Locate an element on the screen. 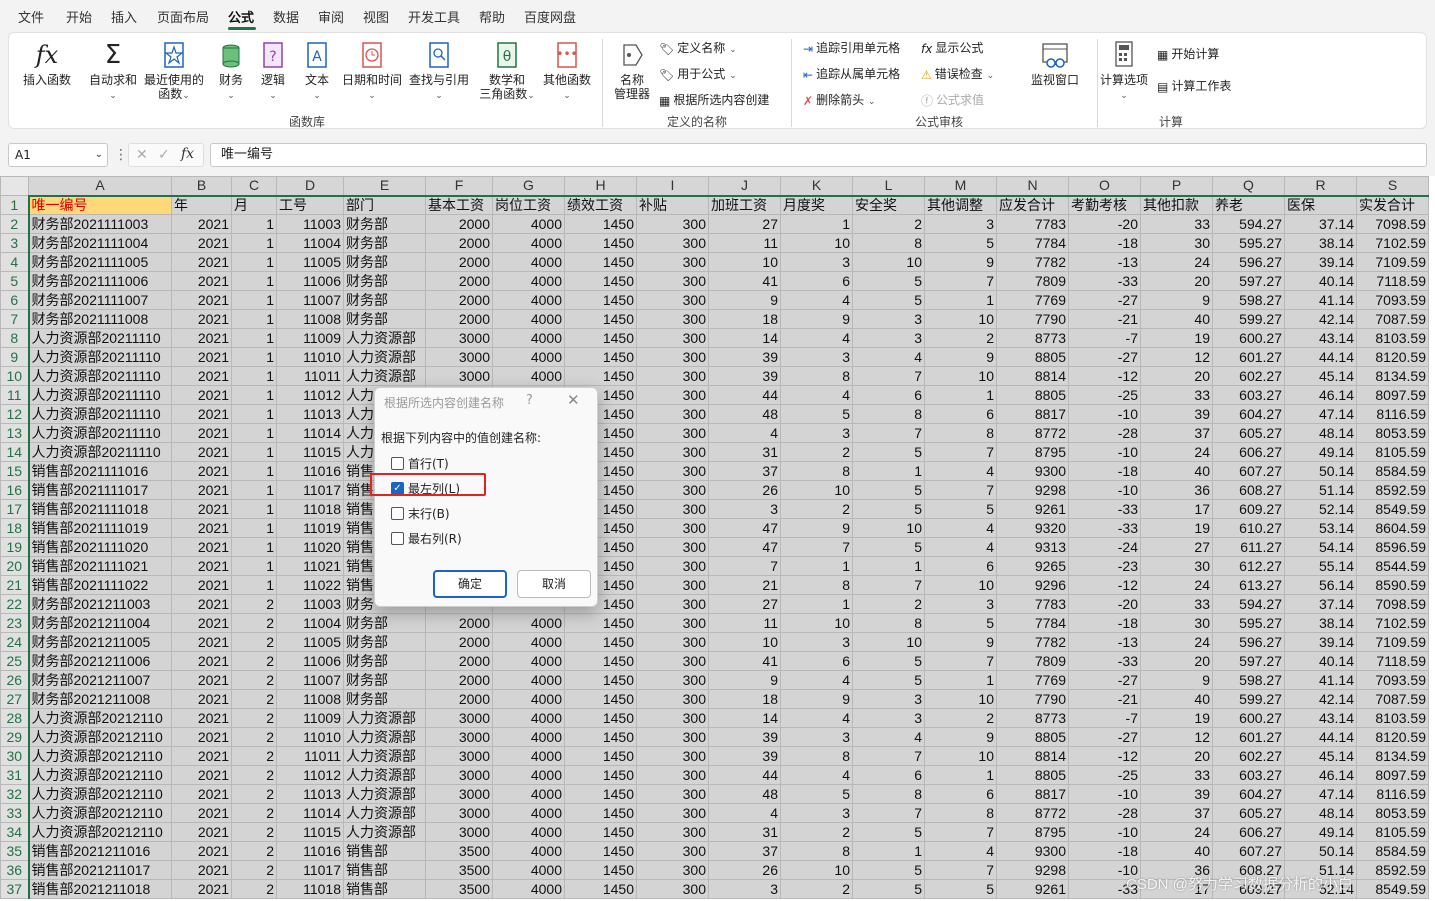 The image size is (1435, 901). cell: 8103.59 is located at coordinates (1392, 338).